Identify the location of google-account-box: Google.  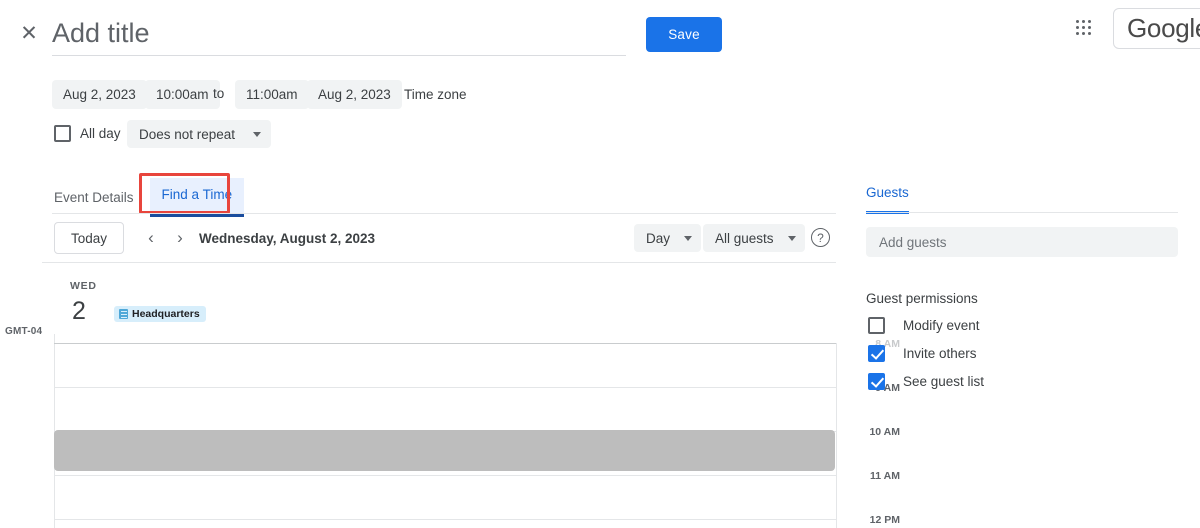
(1156, 28).